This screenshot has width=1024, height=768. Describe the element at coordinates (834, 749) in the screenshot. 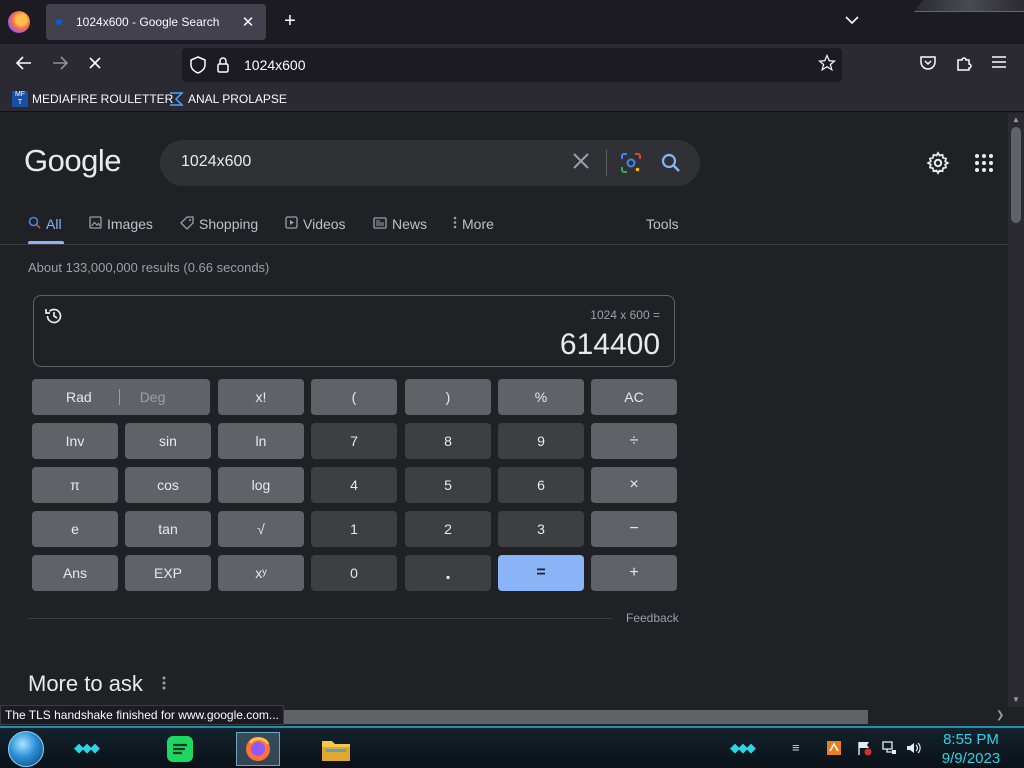

I see `tray-app-icon` at that location.